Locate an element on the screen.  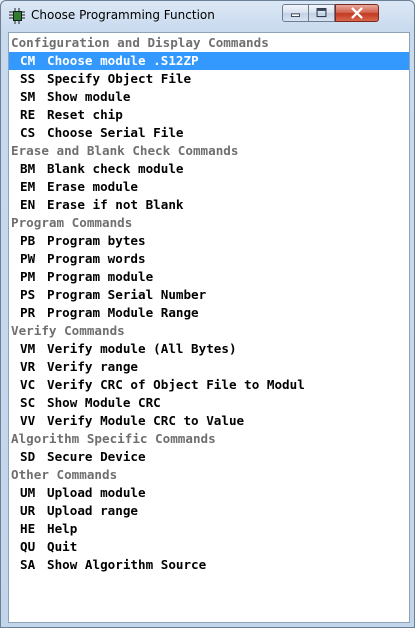
command-item-vm: VM Verify module (All Bytes) is located at coordinates (209, 349).